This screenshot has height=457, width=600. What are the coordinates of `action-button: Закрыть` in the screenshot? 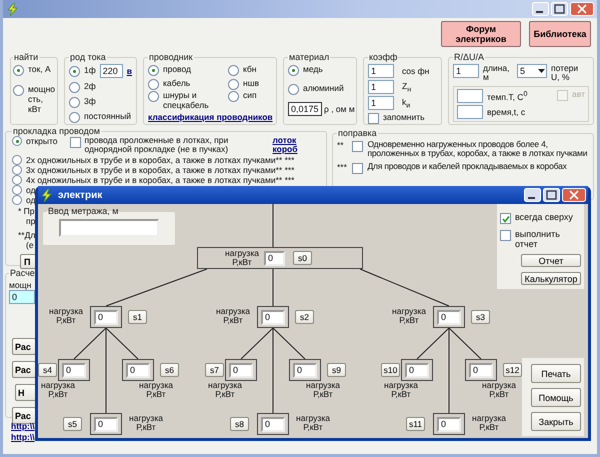 It's located at (556, 421).